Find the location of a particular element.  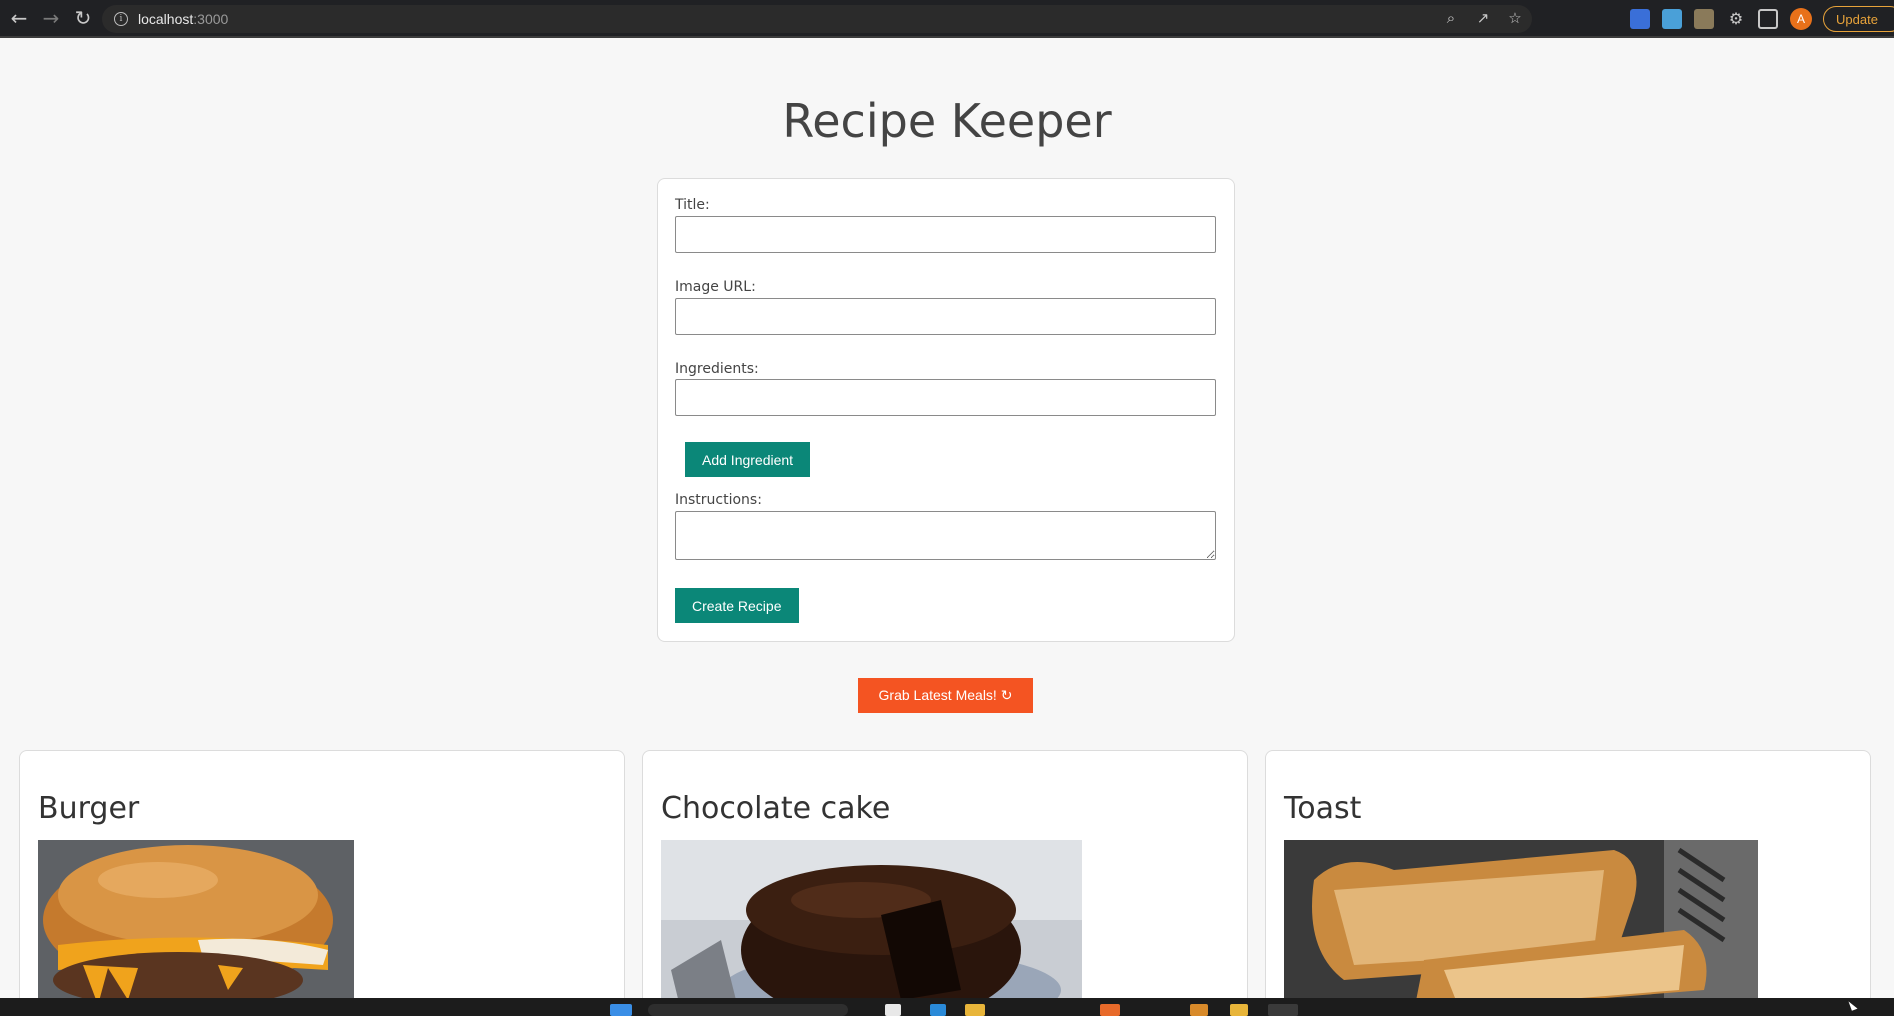

recipe-card: Toast is located at coordinates (1568, 874).